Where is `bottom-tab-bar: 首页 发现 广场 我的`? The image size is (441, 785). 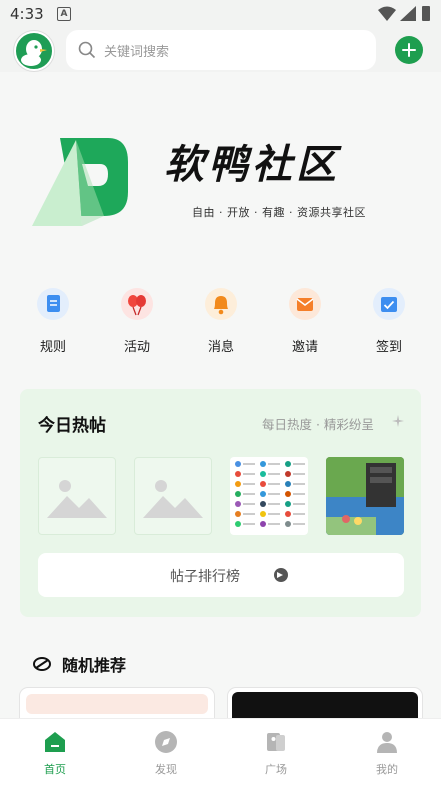
bottom-tab-bar: 首页 发现 广场 我的 is located at coordinates (220, 751).